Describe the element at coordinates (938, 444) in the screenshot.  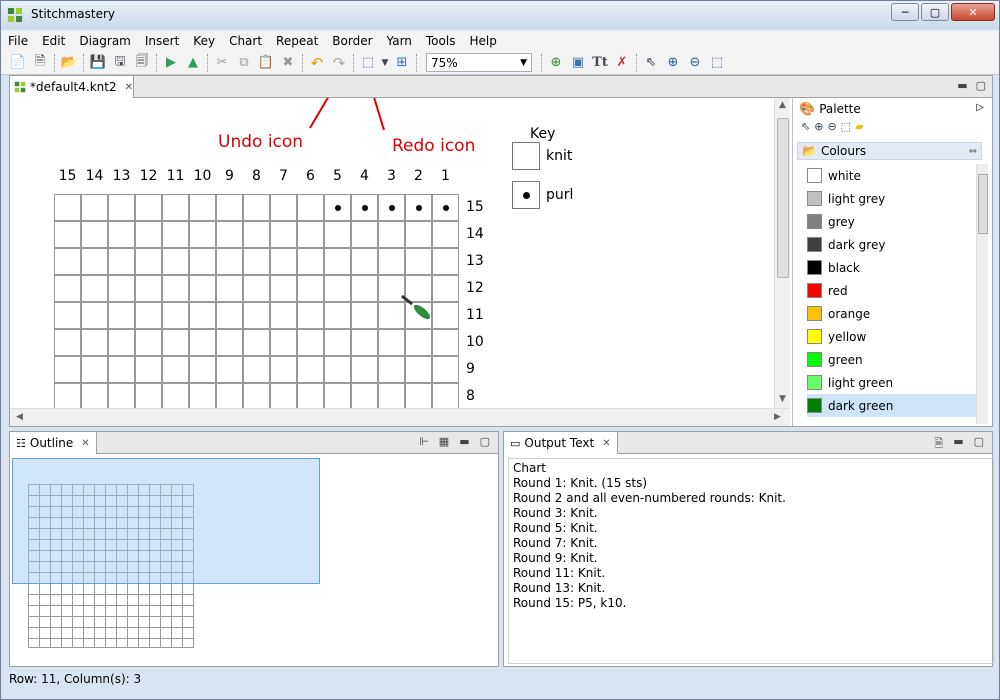
I see `document-icon: 🗎` at that location.